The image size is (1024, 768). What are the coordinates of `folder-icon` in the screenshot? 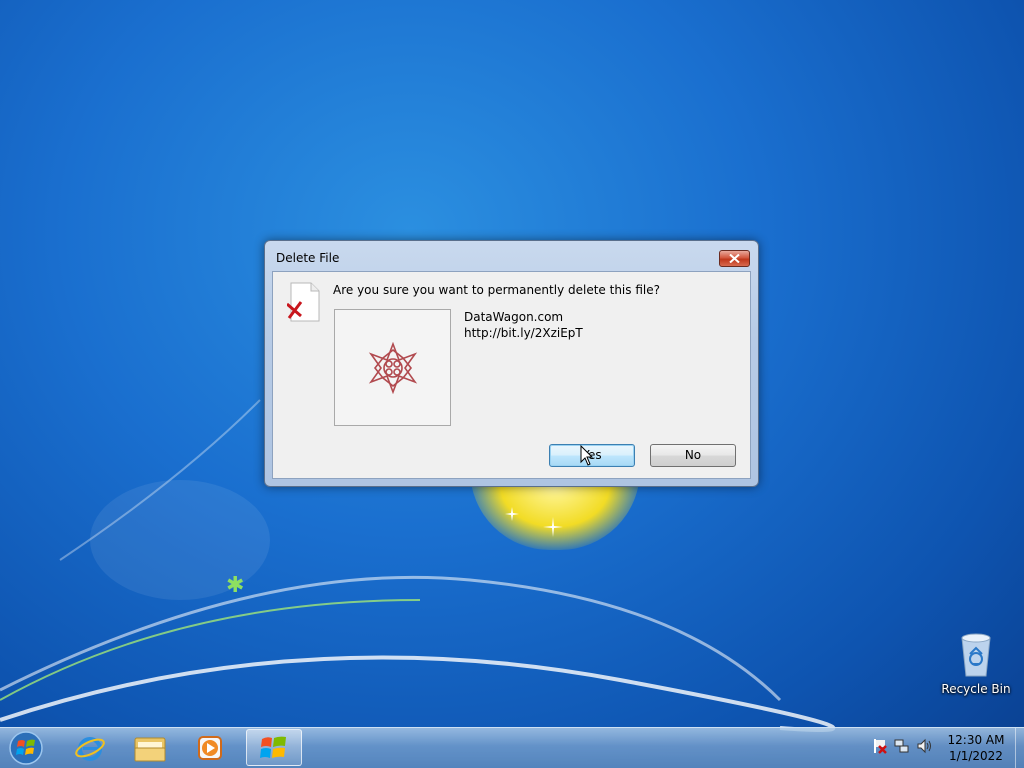 It's located at (150, 749).